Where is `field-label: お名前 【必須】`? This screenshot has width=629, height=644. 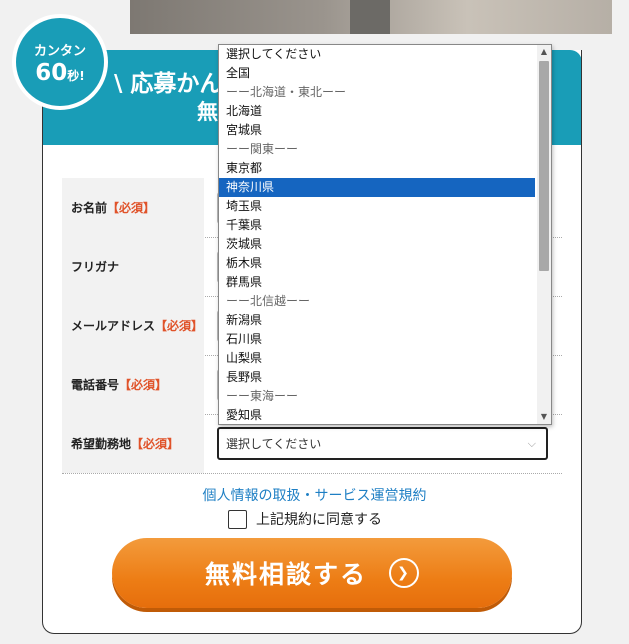 field-label: お名前 【必須】 is located at coordinates (133, 207).